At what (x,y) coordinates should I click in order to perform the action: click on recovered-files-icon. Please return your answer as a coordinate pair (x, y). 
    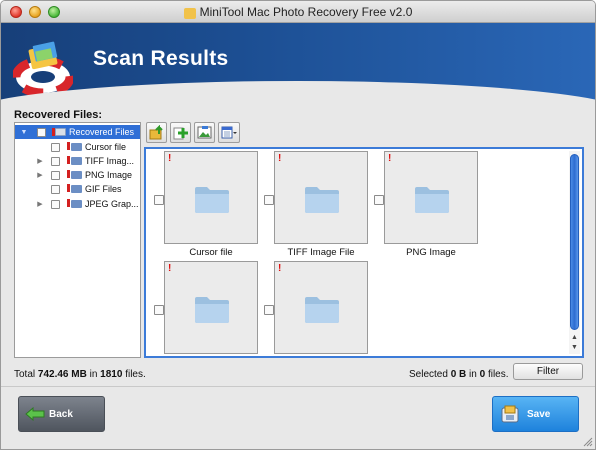
    Looking at the image, I should click on (59, 132).